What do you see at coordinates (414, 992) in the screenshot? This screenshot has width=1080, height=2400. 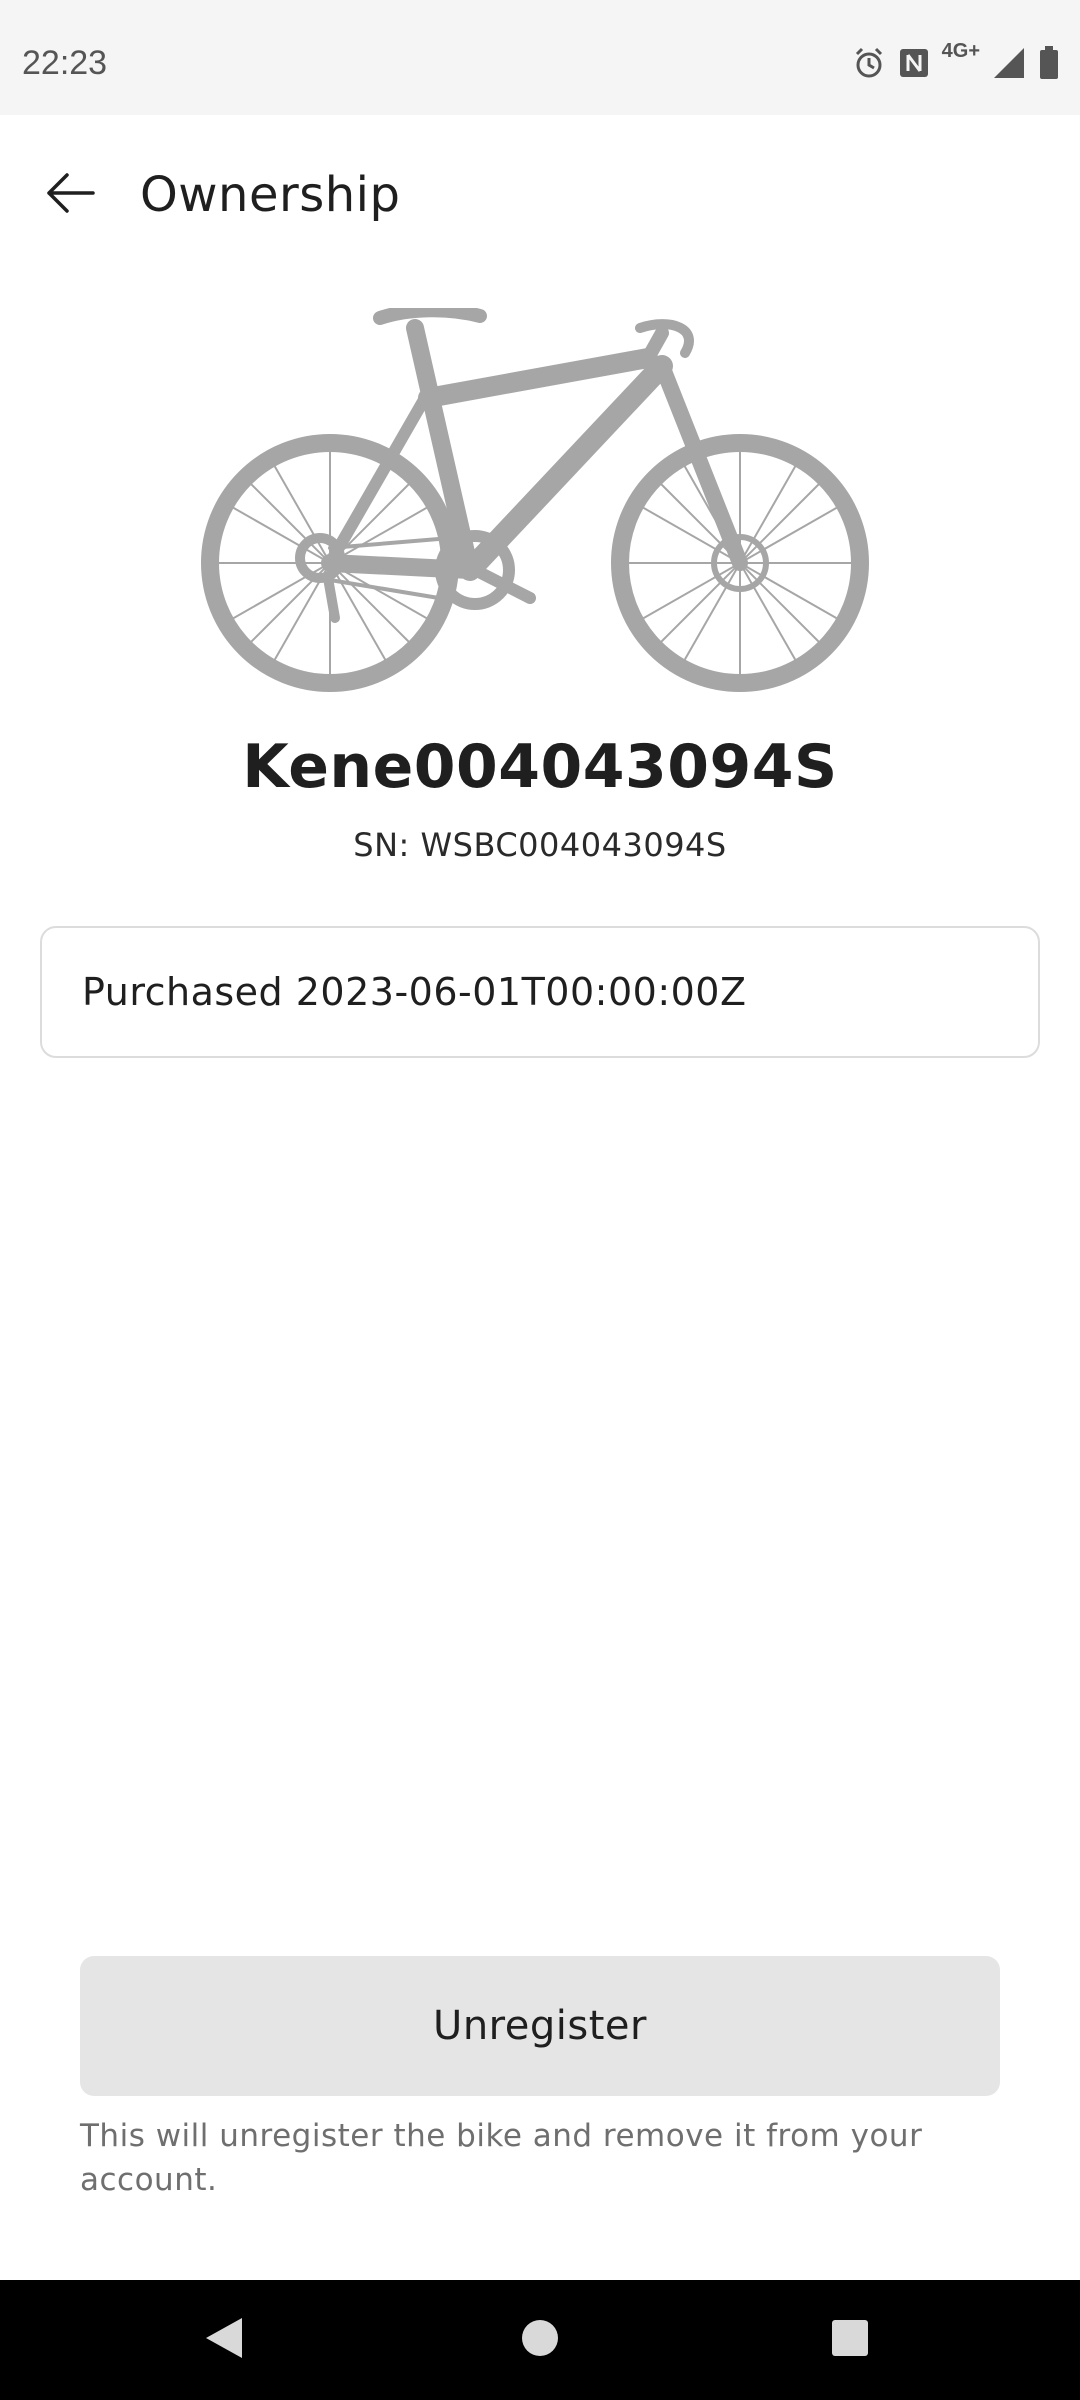 I see `purchase-date-text: Purchased 2023-06-01T00:00:00Z` at bounding box center [414, 992].